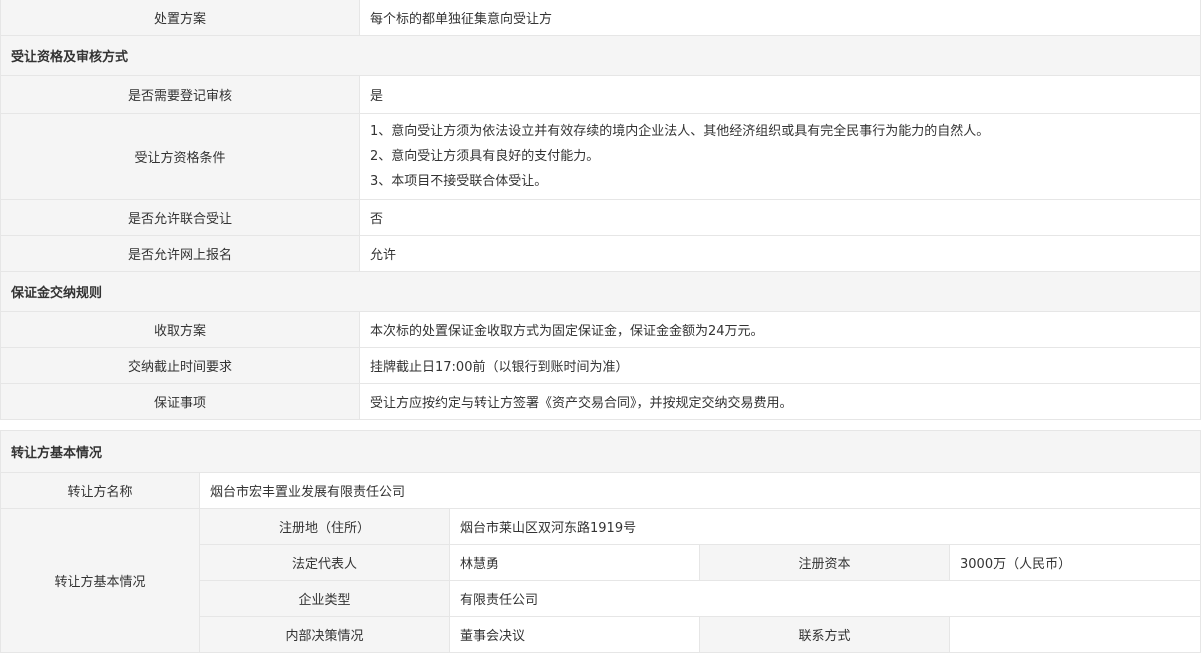 Image resolution: width=1202 pixels, height=666 pixels. What do you see at coordinates (100, 490) in the screenshot?
I see `transferor-name-label: 转让方名称` at bounding box center [100, 490].